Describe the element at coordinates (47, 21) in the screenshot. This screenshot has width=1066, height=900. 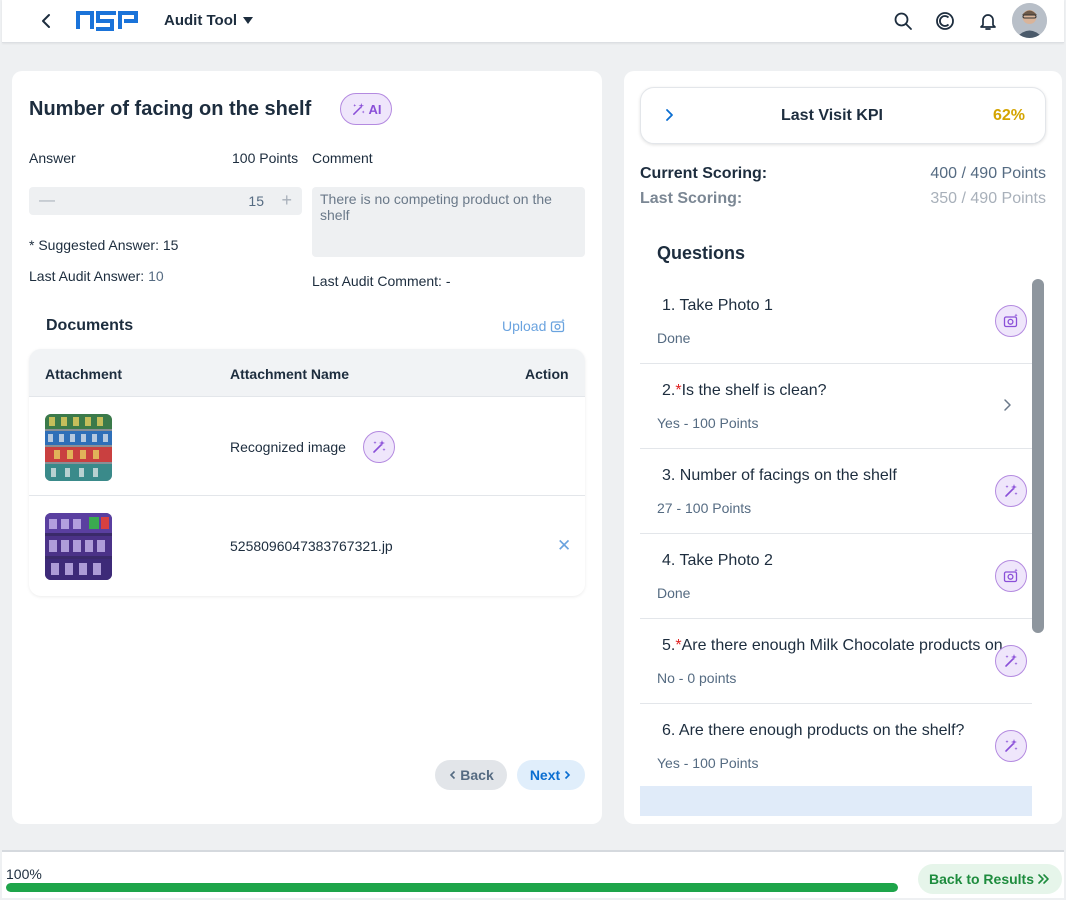
I see `back-chevron-icon` at that location.